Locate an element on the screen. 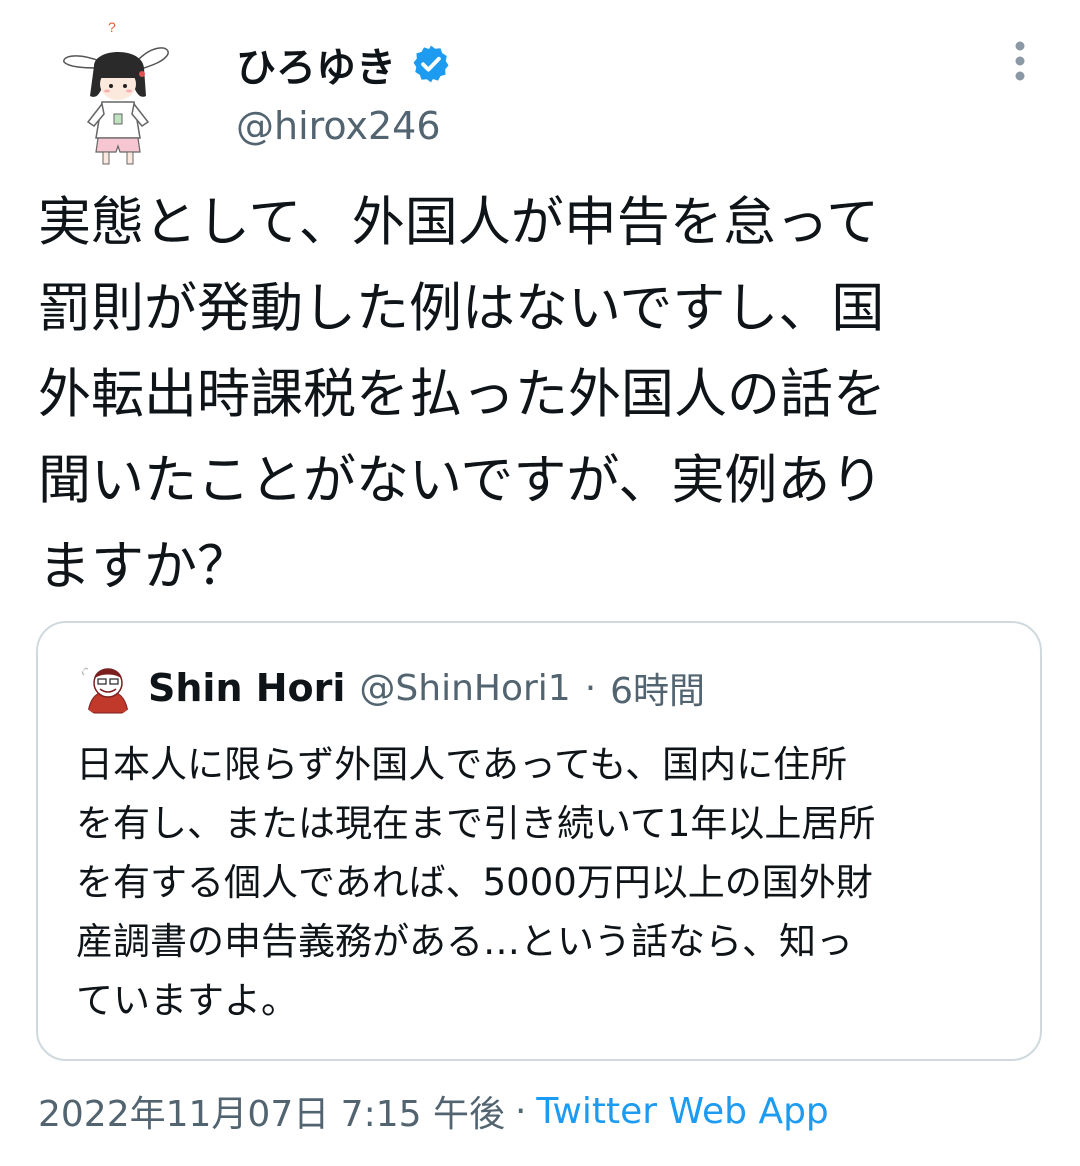  quoted-author-handle: @ShinHori1 is located at coordinates (464, 688).